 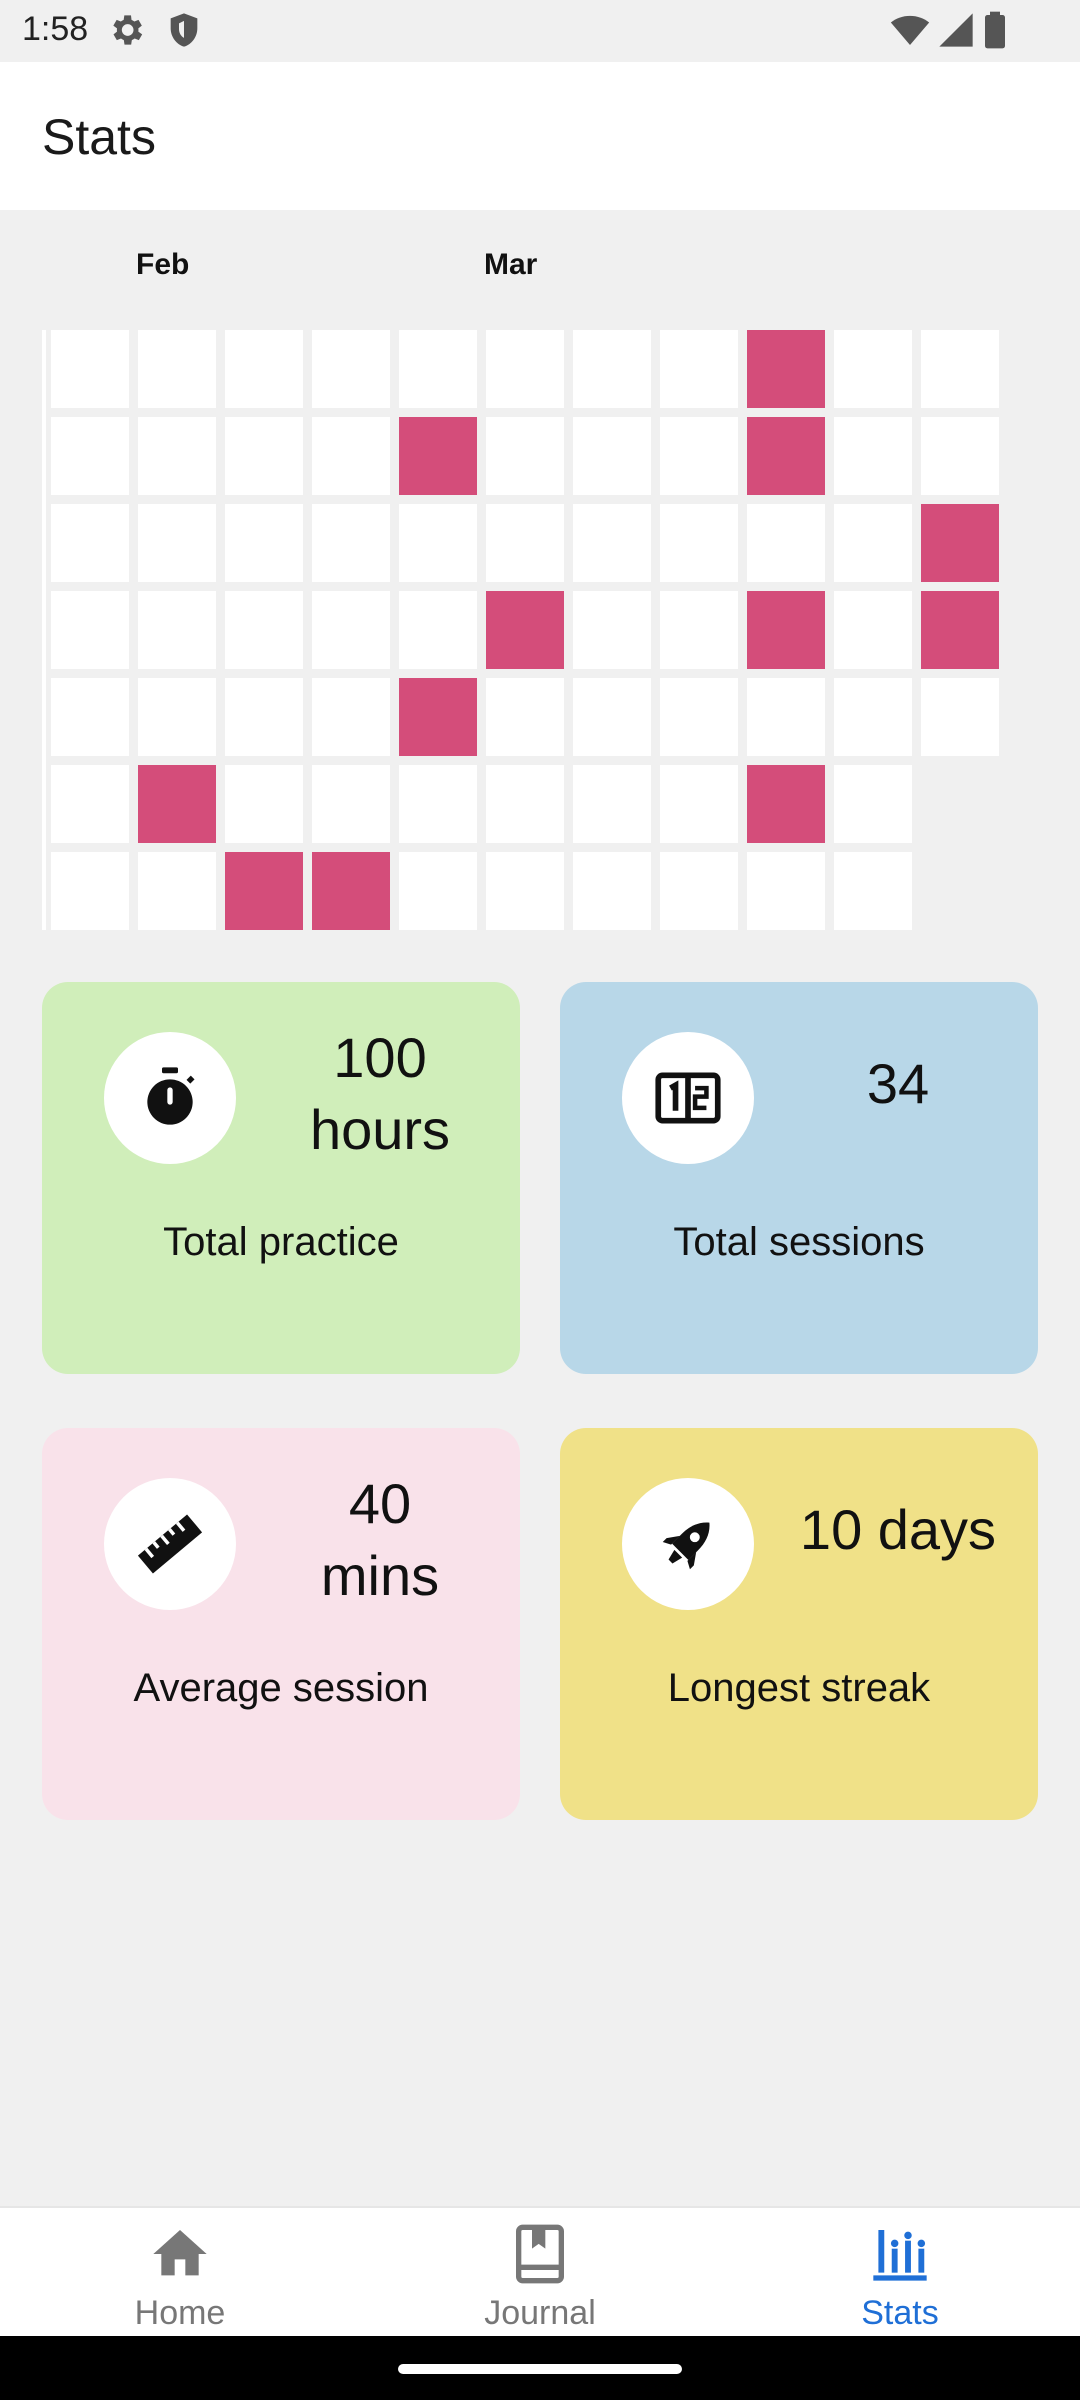 What do you see at coordinates (180, 2313) in the screenshot?
I see `nav-label-home: Home` at bounding box center [180, 2313].